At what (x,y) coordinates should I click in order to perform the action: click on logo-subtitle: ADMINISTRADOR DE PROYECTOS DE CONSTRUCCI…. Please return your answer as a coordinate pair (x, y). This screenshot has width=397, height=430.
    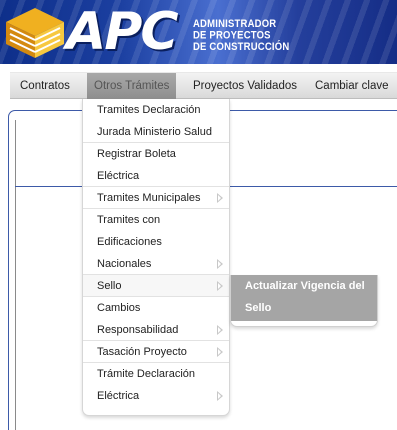
    Looking at the image, I should click on (248, 36).